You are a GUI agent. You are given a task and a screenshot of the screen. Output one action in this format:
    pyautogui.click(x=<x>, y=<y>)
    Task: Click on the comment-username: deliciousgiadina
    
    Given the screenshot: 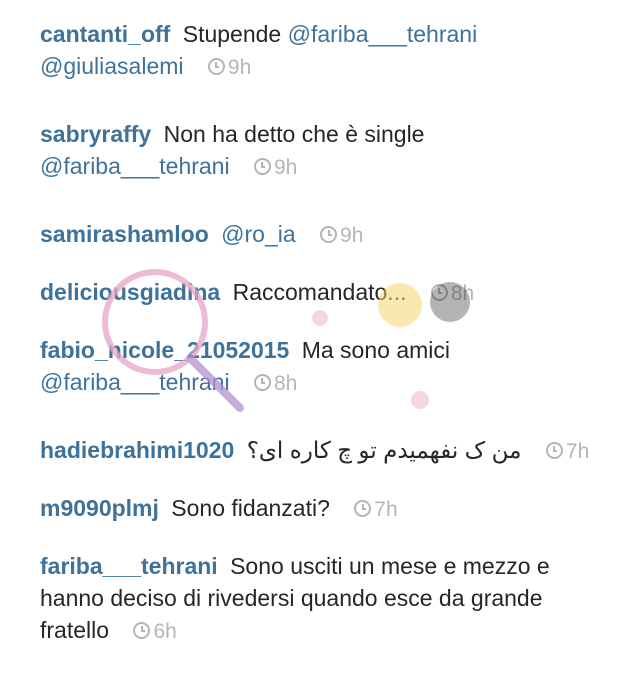 What is the action you would take?
    pyautogui.click(x=130, y=292)
    